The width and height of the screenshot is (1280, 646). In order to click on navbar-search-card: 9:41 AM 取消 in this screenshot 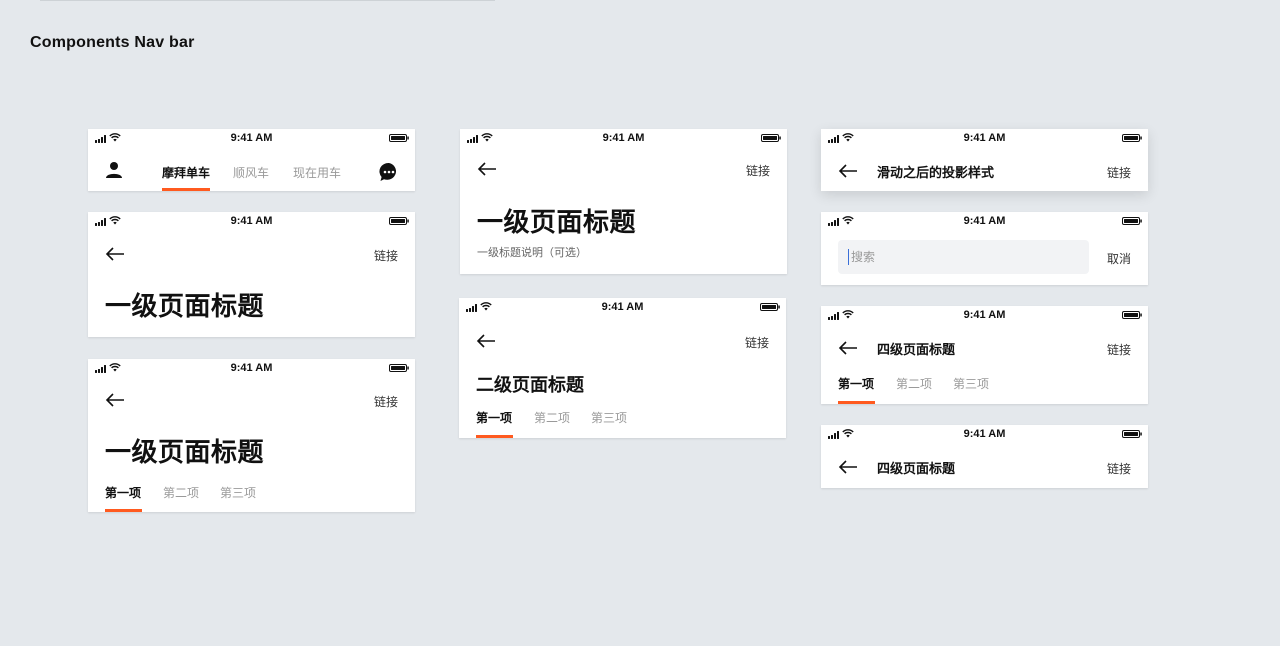, I will do `click(984, 248)`.